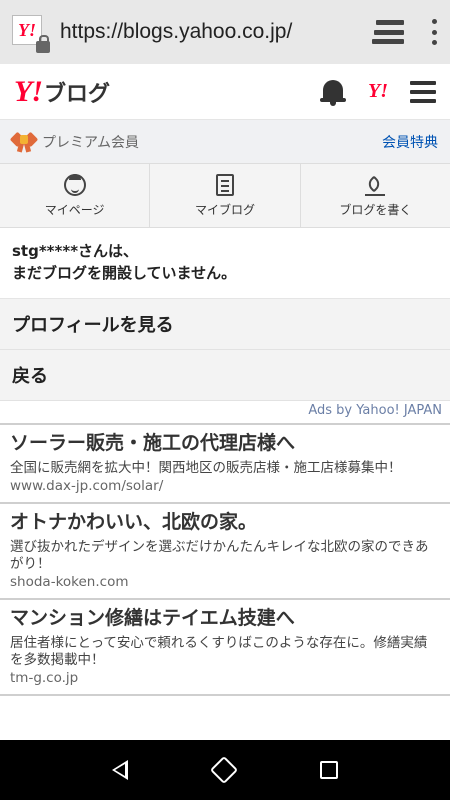 The width and height of the screenshot is (450, 800). What do you see at coordinates (43, 44) in the screenshot?
I see `lock-icon` at bounding box center [43, 44].